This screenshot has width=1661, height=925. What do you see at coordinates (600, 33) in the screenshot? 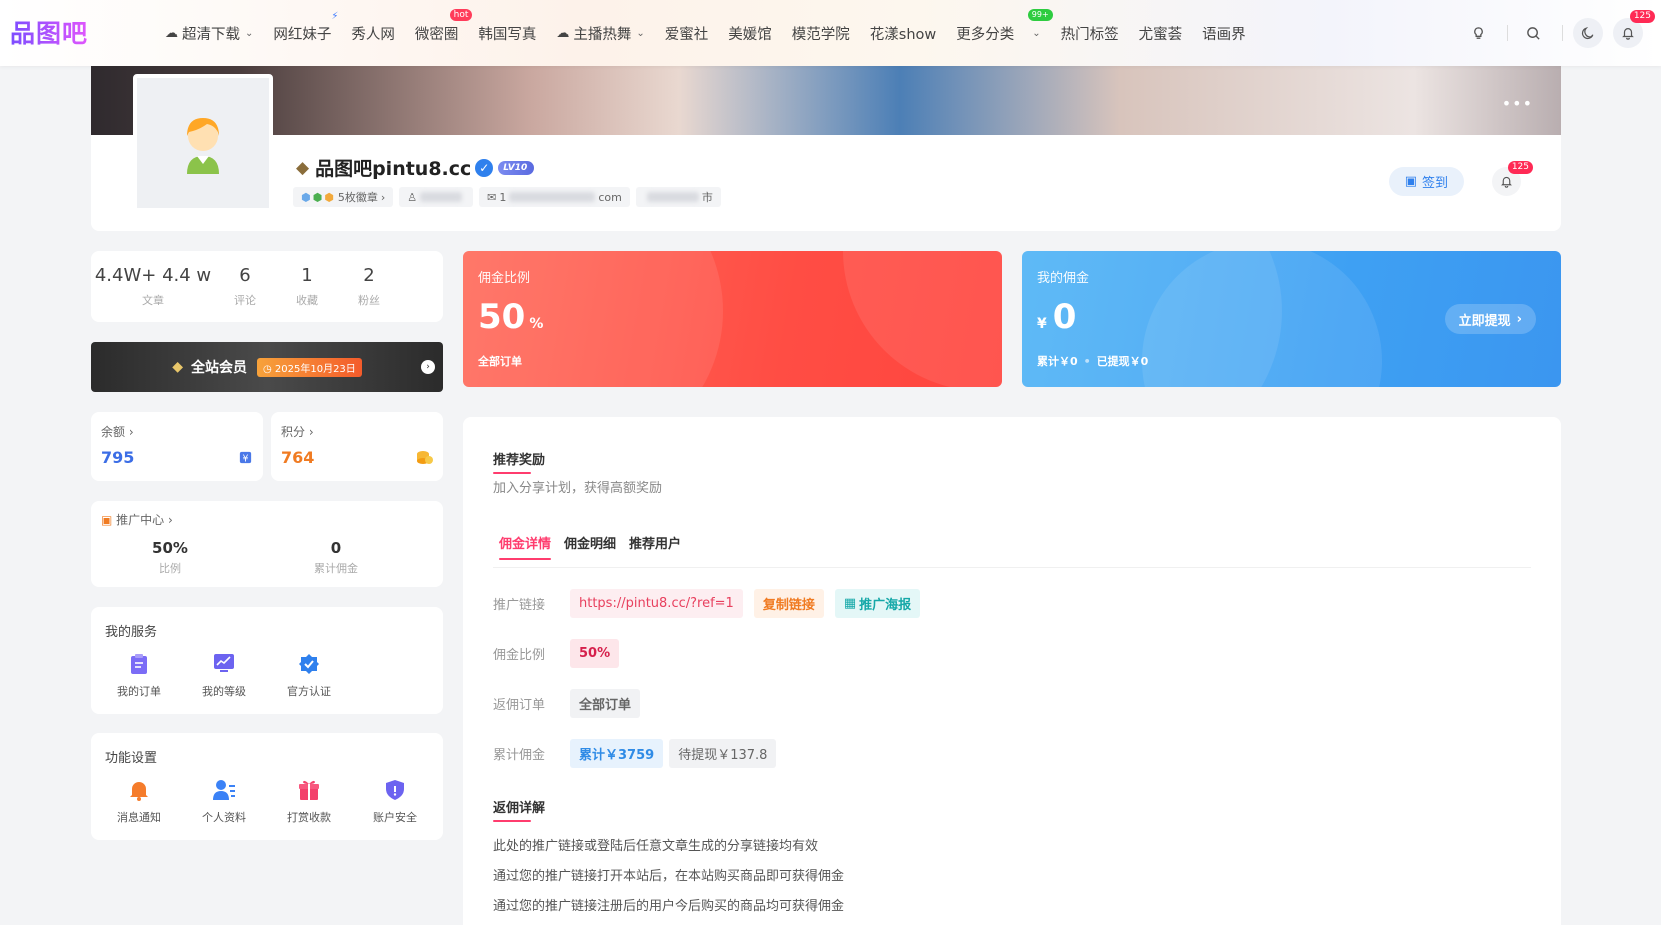
I see `nav-item-dance: ☁ 主播热舞 ⌄` at bounding box center [600, 33].